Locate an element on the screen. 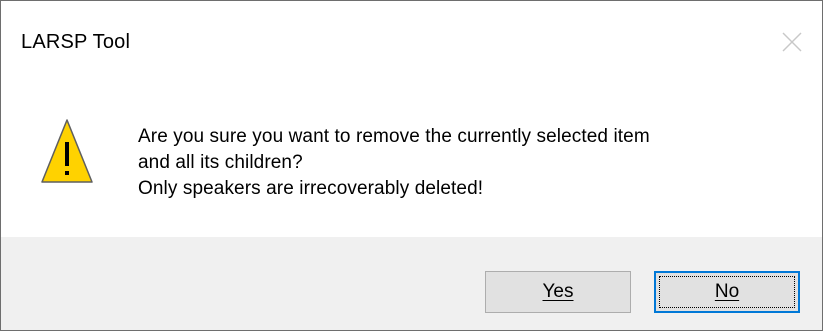  window-title: LARSP Tool is located at coordinates (76, 42).